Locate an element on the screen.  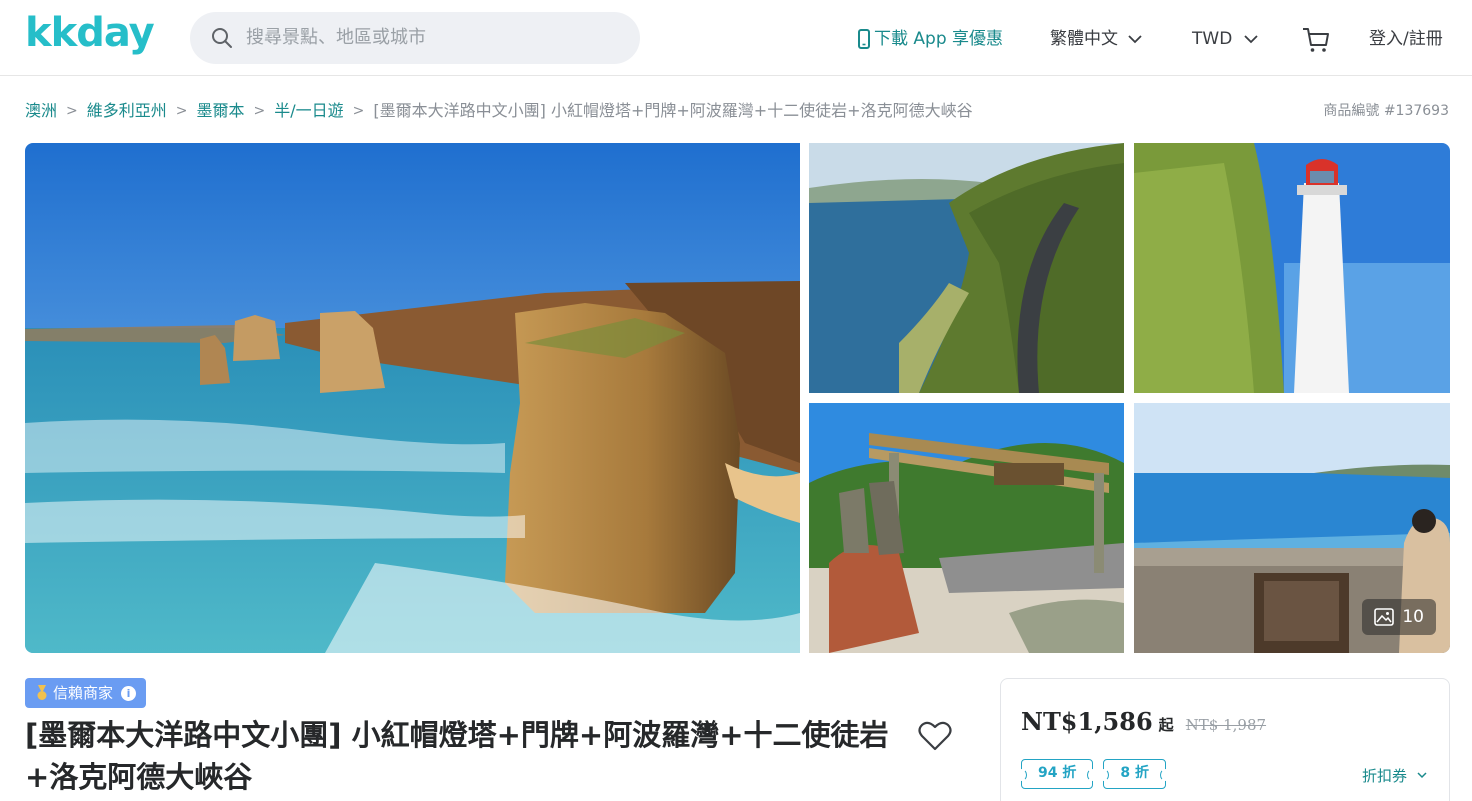
breadcrumb-item-day-tours: 半/一日遊 is located at coordinates (308, 111).